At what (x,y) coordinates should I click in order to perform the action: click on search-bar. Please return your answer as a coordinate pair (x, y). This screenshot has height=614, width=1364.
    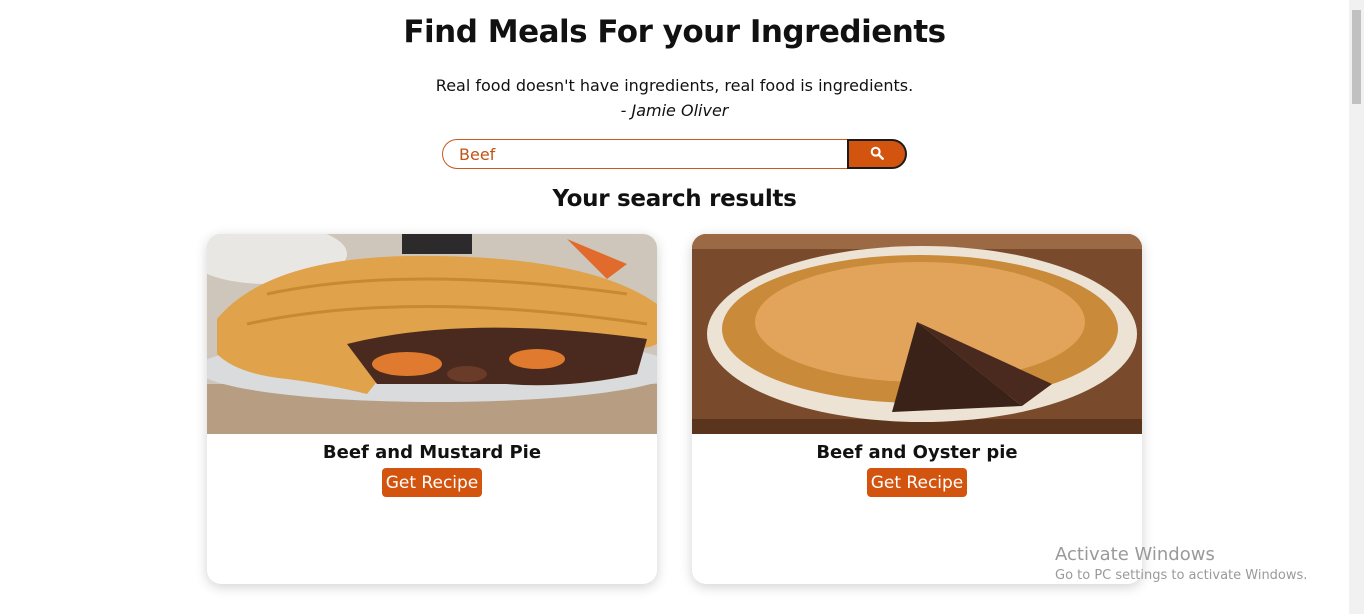
    Looking at the image, I should click on (674, 154).